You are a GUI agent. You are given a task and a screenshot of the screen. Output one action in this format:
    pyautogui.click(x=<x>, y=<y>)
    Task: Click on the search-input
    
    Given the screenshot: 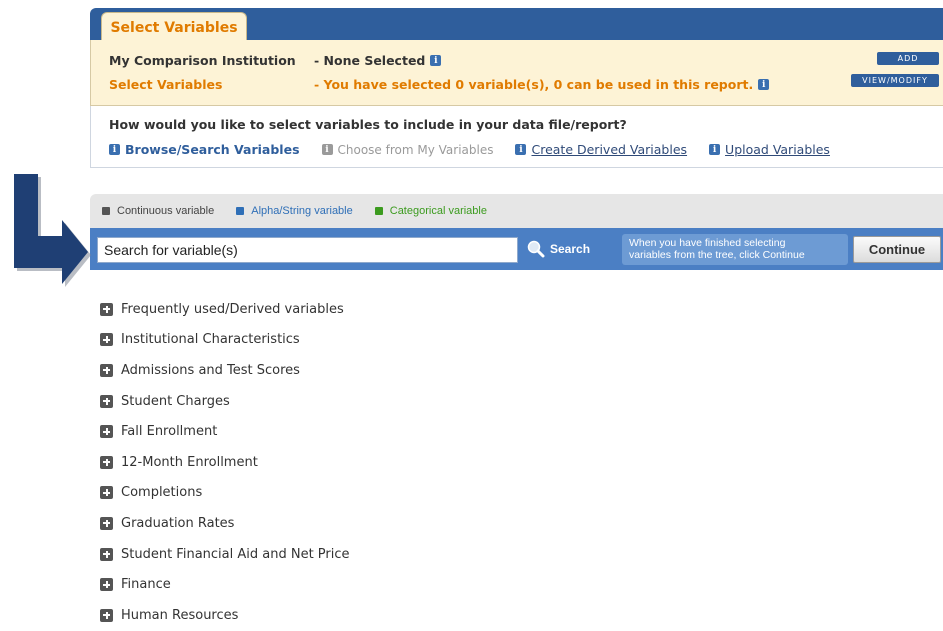 What is the action you would take?
    pyautogui.click(x=307, y=250)
    